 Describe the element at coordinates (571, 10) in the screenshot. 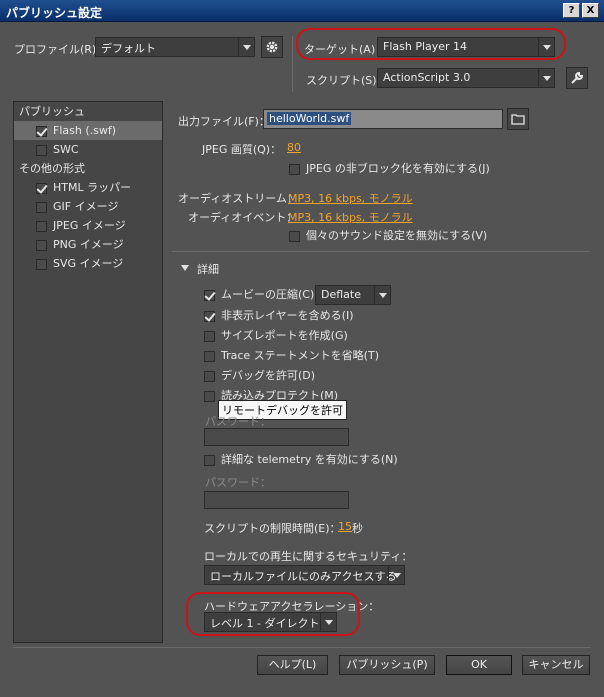

I see `title-help-button: ?` at that location.